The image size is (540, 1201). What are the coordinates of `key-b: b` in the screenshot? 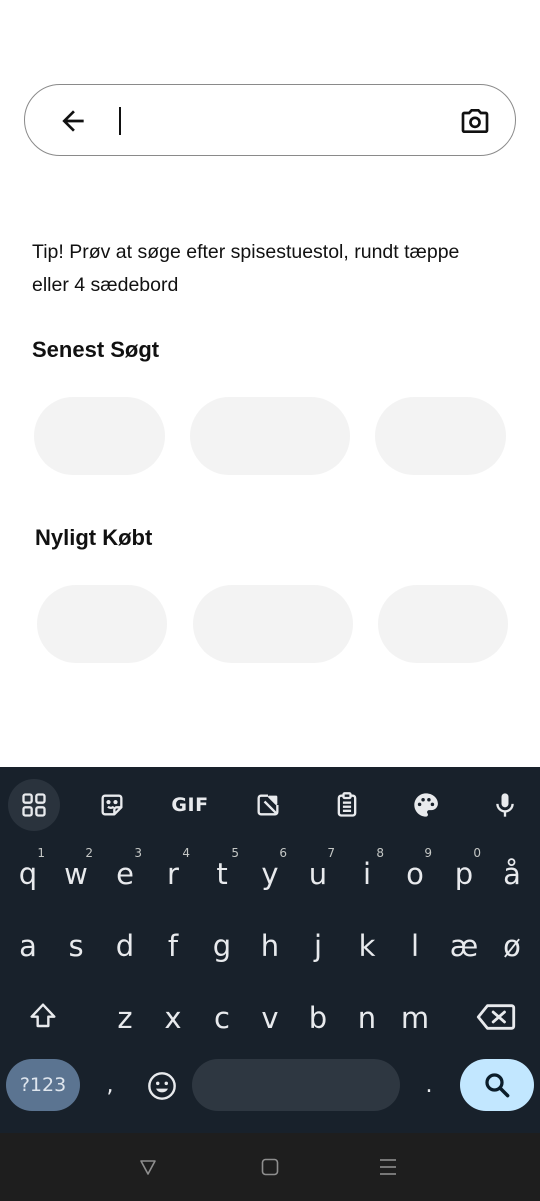 It's located at (318, 1018).